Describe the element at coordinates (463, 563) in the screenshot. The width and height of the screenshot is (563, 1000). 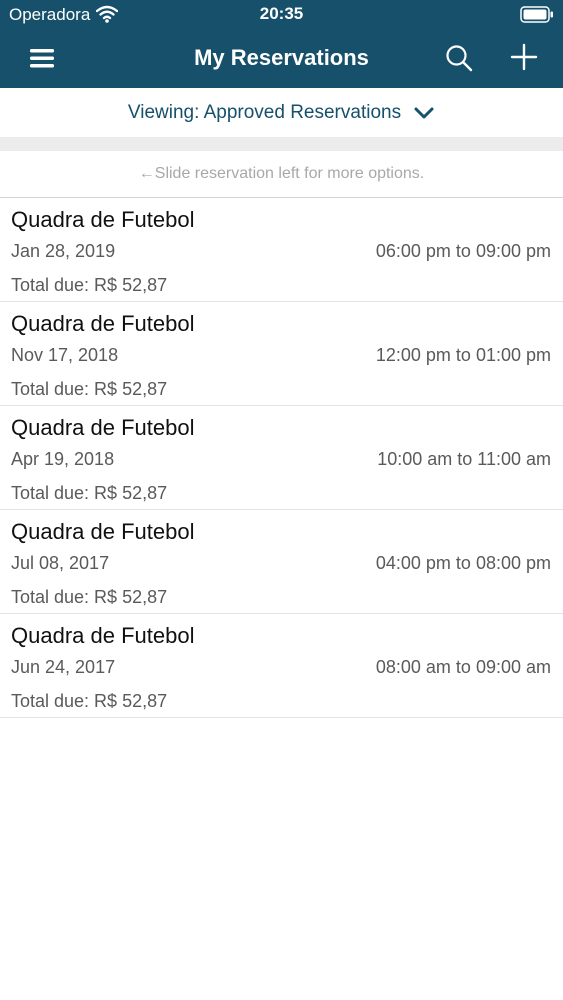
I see `reservation-time: 04:00 pm to 08:00 pm` at that location.